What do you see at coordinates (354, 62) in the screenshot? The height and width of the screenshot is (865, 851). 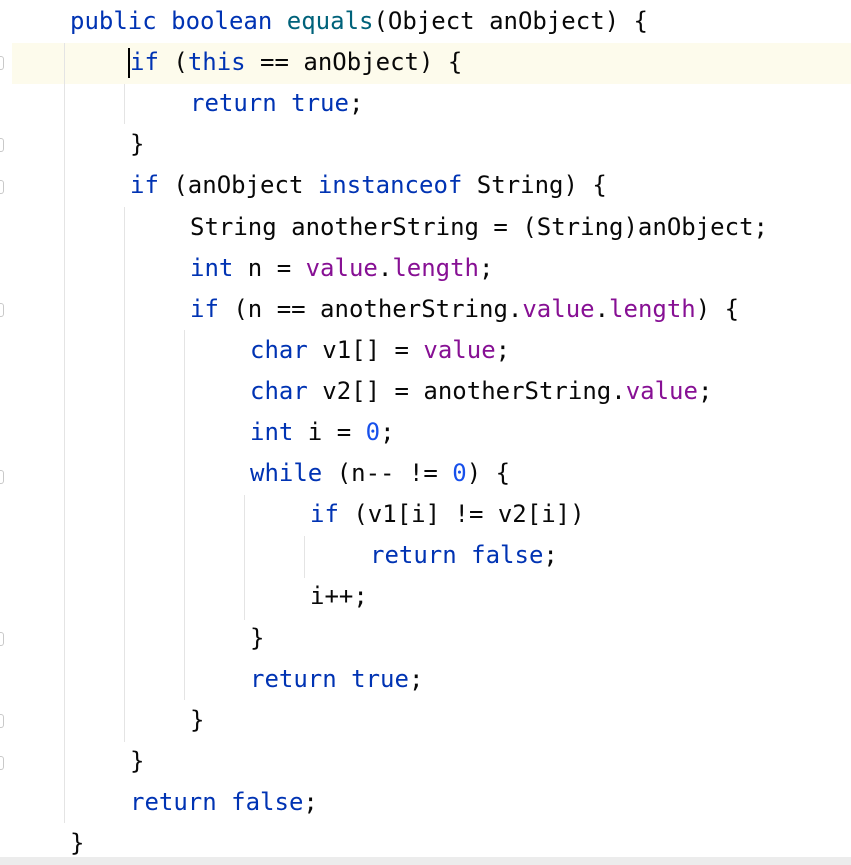 I see `token-text: == anObject) {` at bounding box center [354, 62].